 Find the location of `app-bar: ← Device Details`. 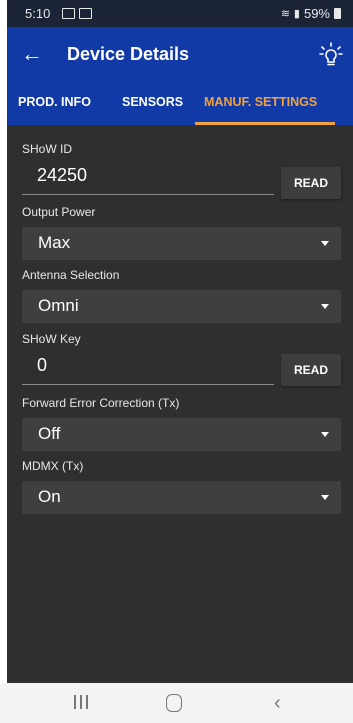

app-bar: ← Device Details is located at coordinates (180, 56).